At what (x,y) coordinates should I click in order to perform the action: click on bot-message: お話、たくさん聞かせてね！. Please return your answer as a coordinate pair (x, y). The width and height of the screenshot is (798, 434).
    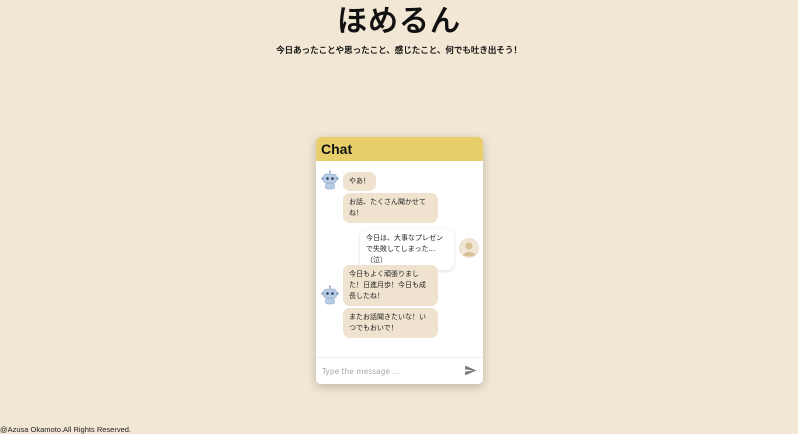
    Looking at the image, I should click on (390, 208).